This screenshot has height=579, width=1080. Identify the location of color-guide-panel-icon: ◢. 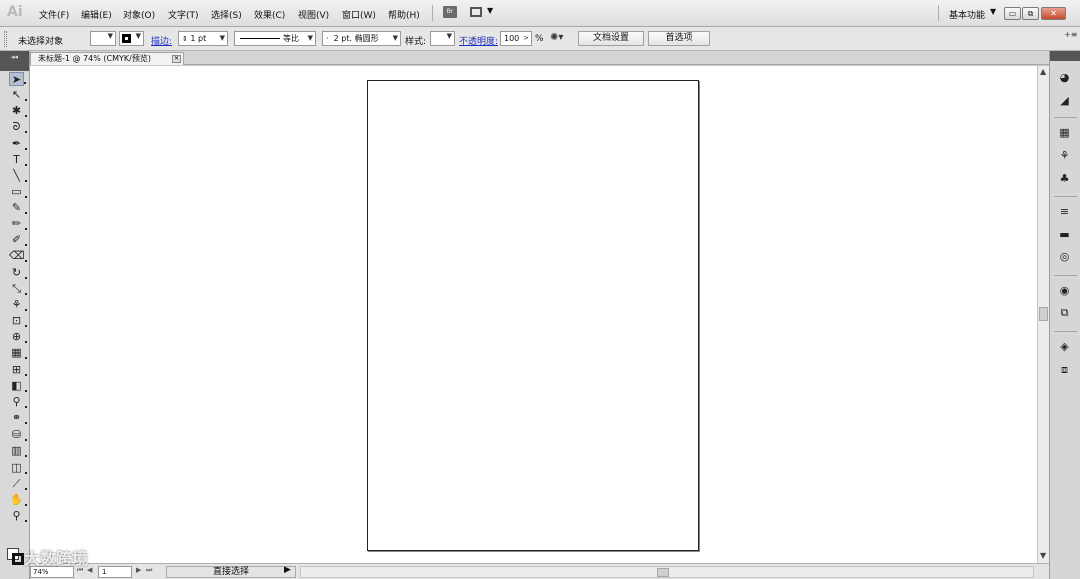
(1064, 101).